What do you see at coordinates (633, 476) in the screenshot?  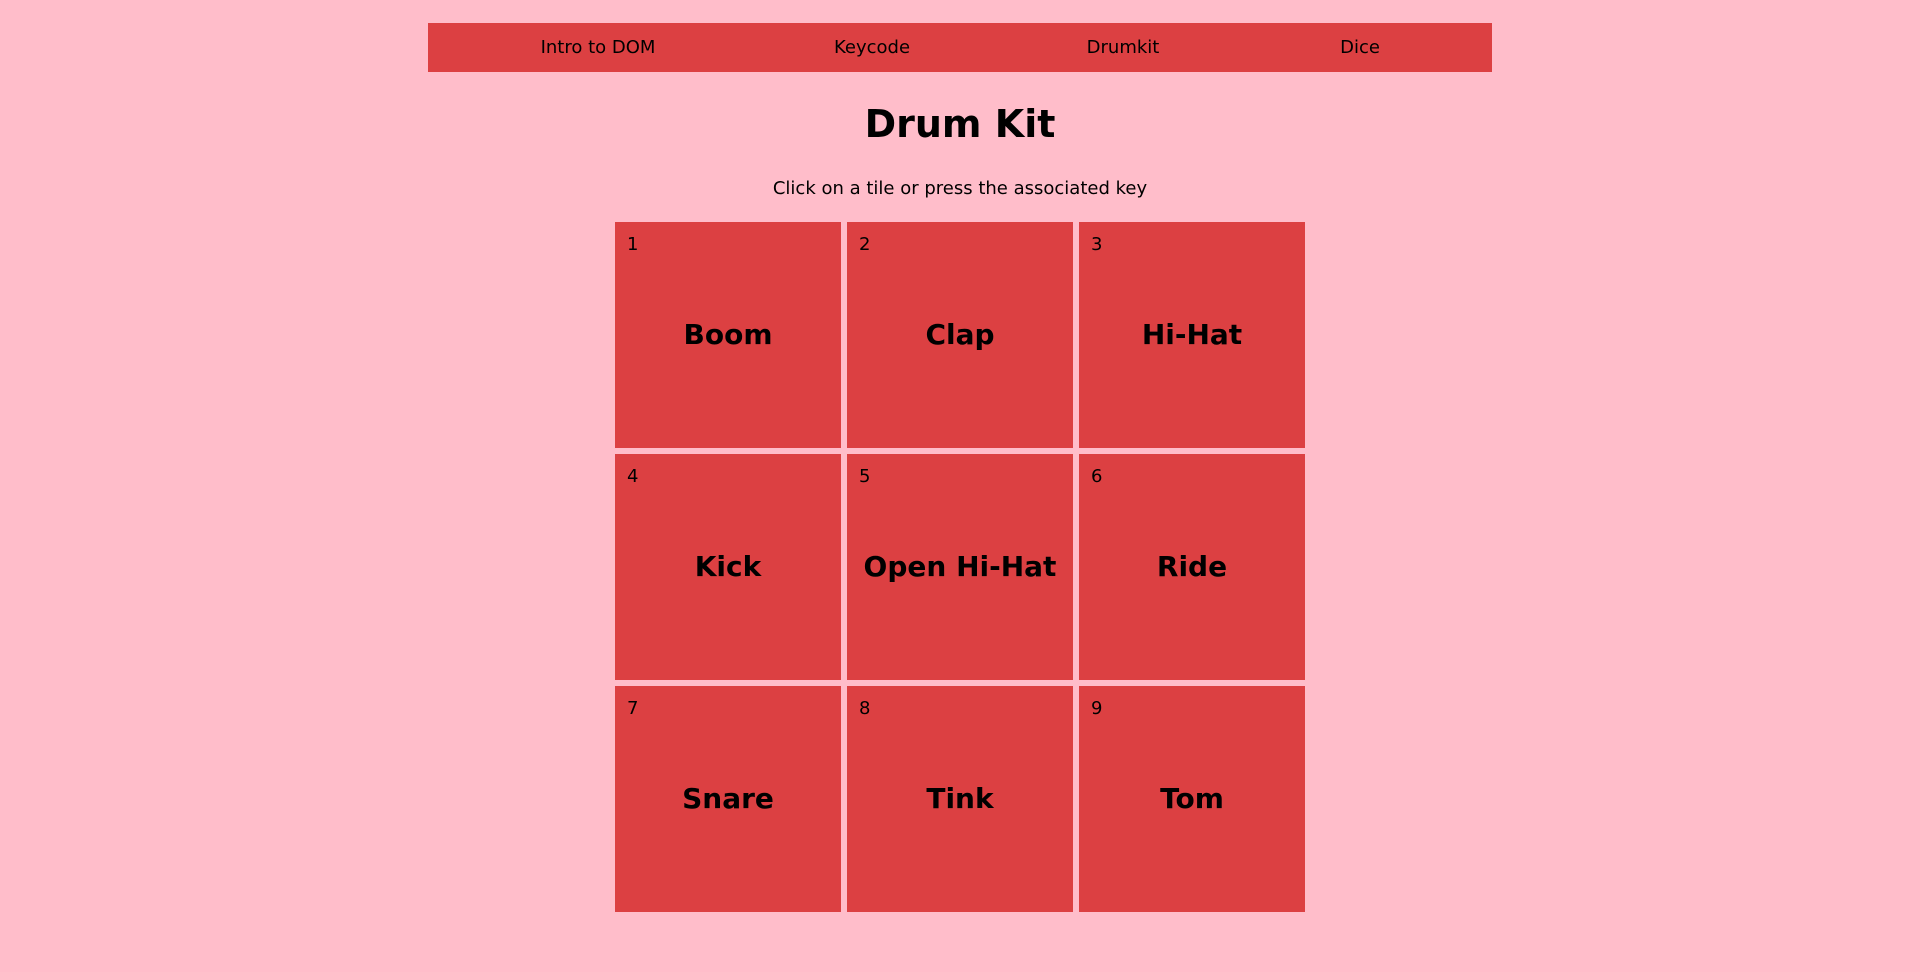 I see `tile-key-label: 4` at bounding box center [633, 476].